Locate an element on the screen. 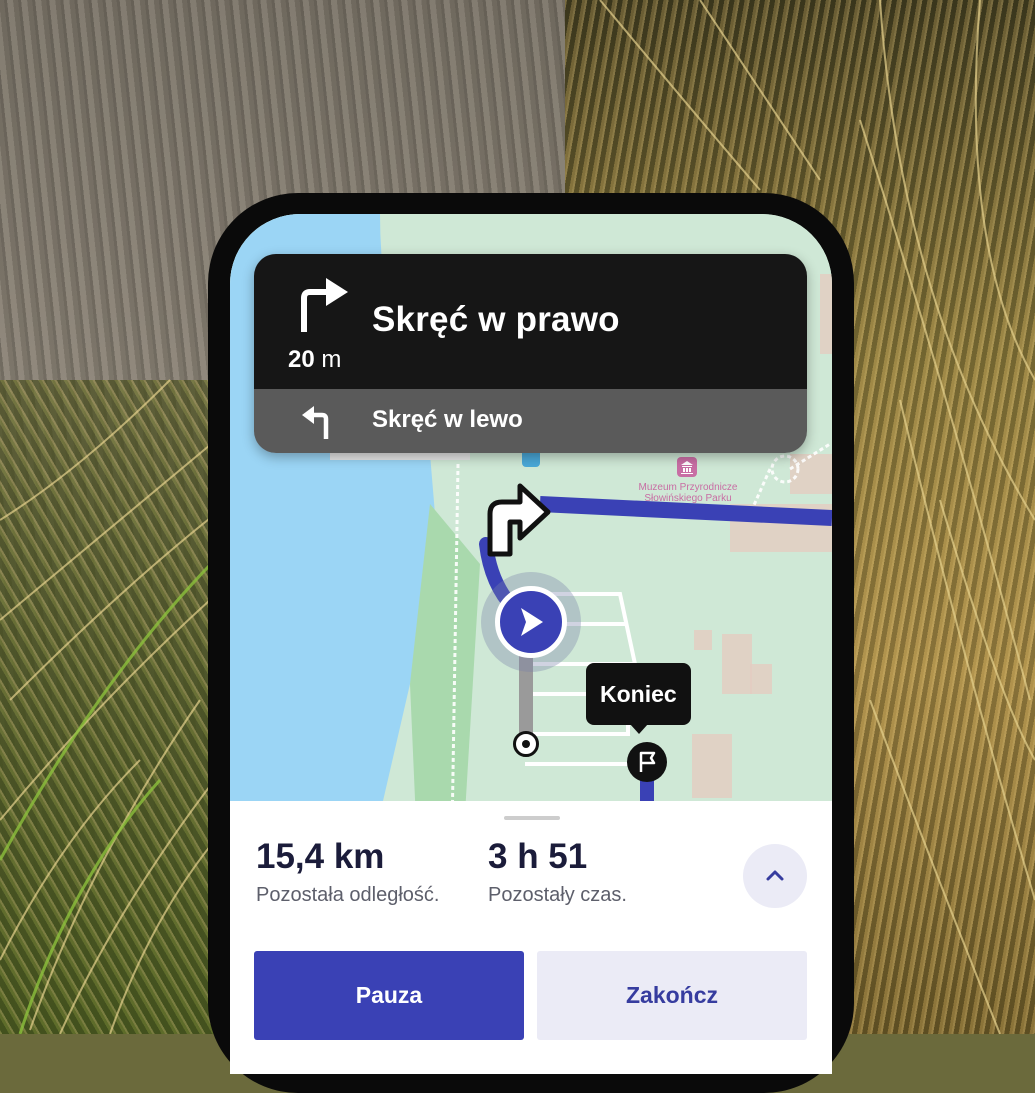 The width and height of the screenshot is (1035, 1093). current-instruction: Skręć w prawo is located at coordinates (496, 319).